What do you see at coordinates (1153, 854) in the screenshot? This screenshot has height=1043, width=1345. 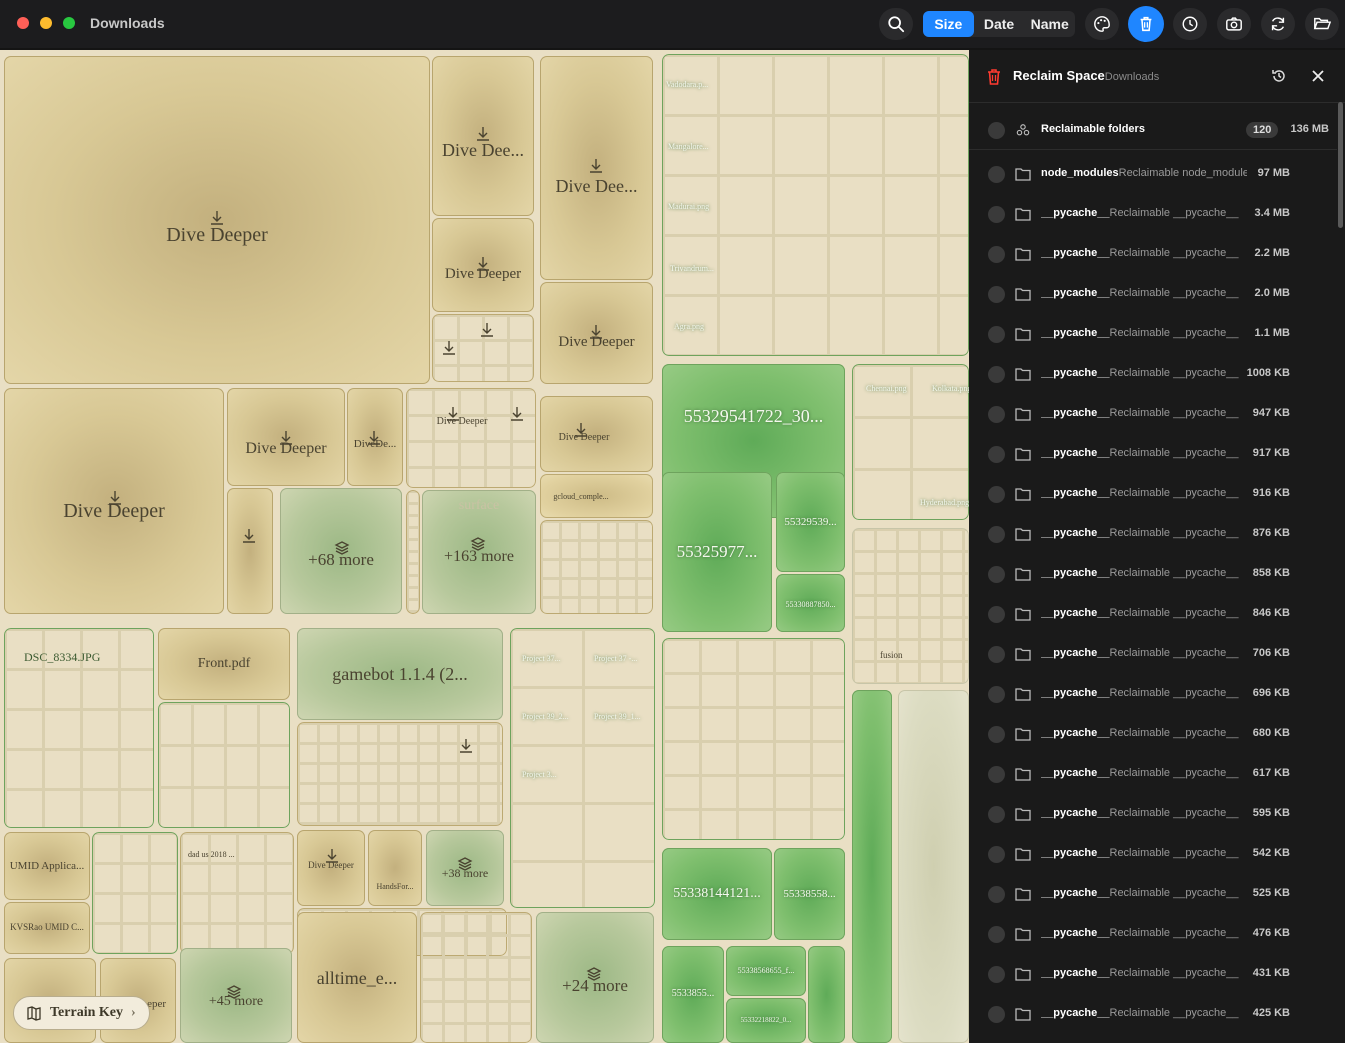 I see `list-item: __pycache__Reclaimable __pycache__ 542 KB` at bounding box center [1153, 854].